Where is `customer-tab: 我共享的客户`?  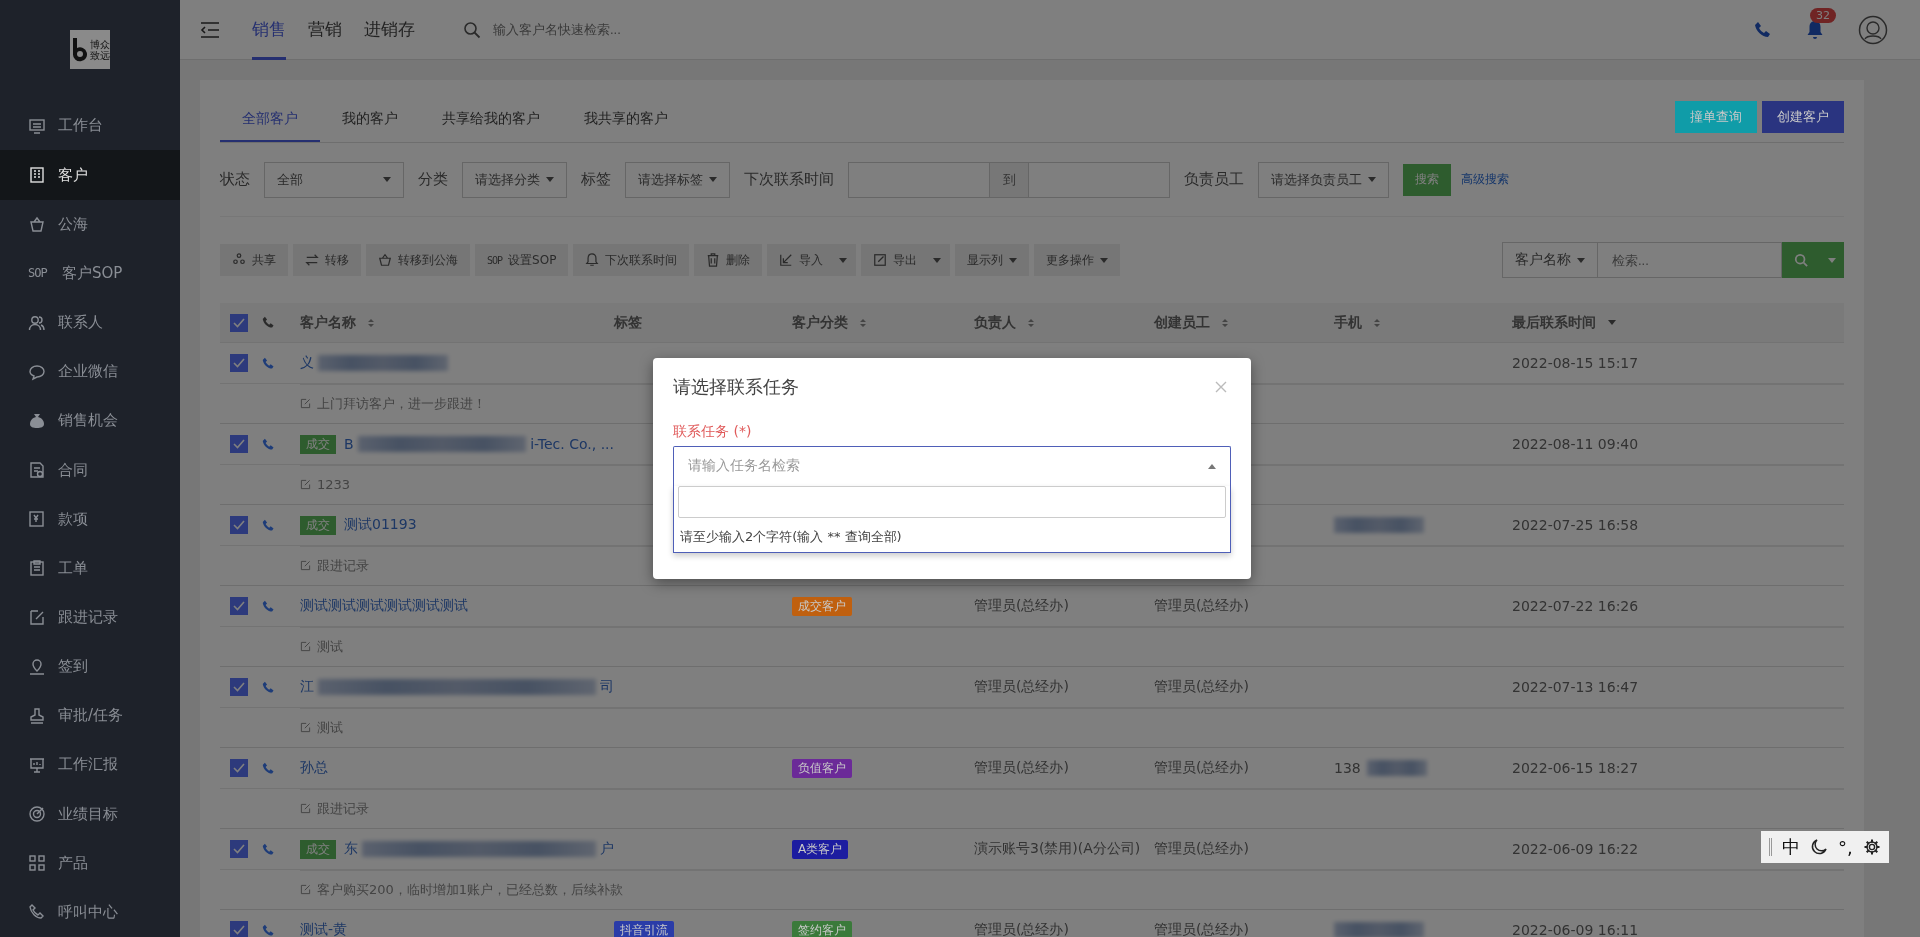 customer-tab: 我共享的客户 is located at coordinates (626, 126).